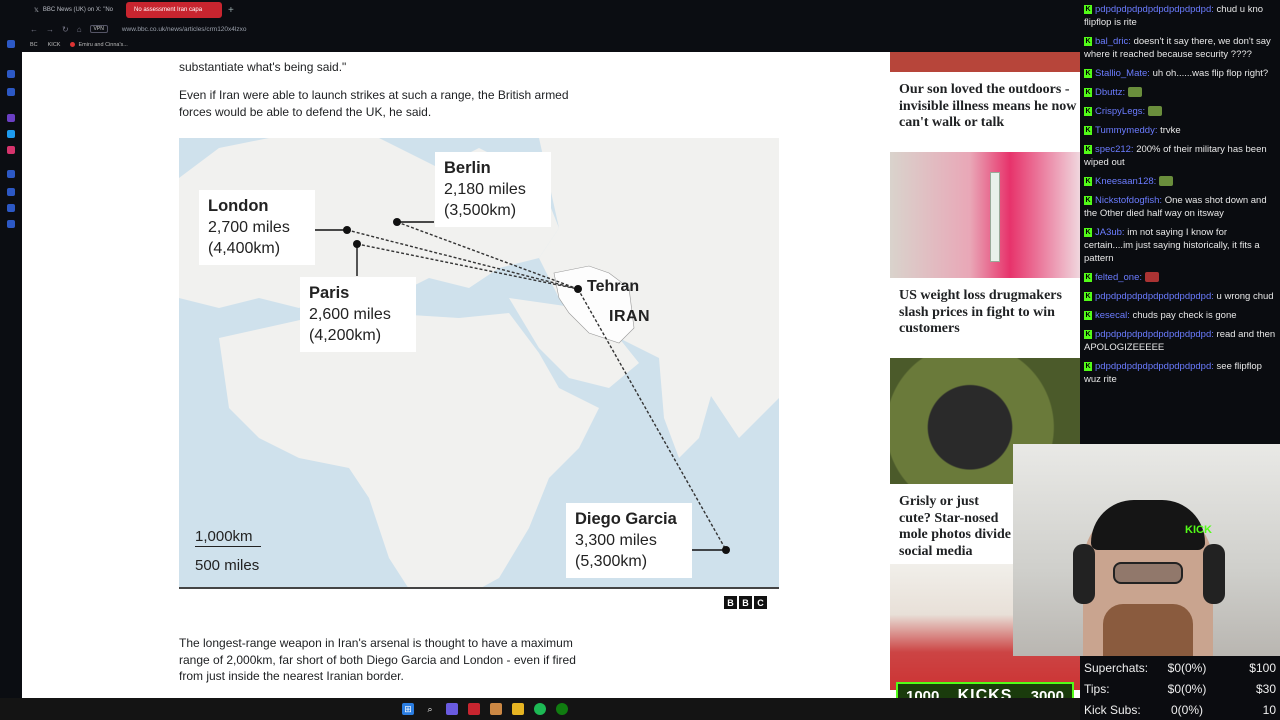 The image size is (1280, 720). I want to click on bbc-logo: B B C, so click(745, 602).